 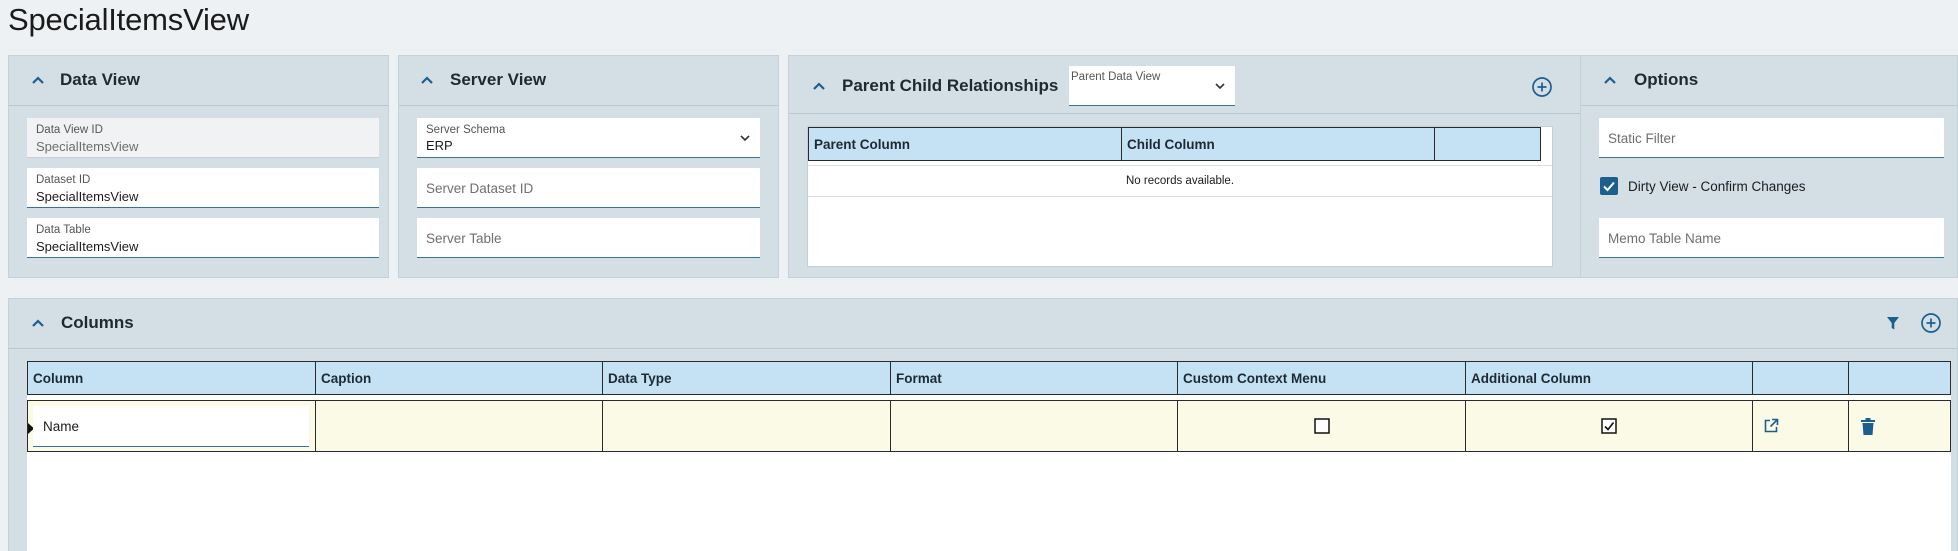 I want to click on table-row: Name, so click(x=989, y=426).